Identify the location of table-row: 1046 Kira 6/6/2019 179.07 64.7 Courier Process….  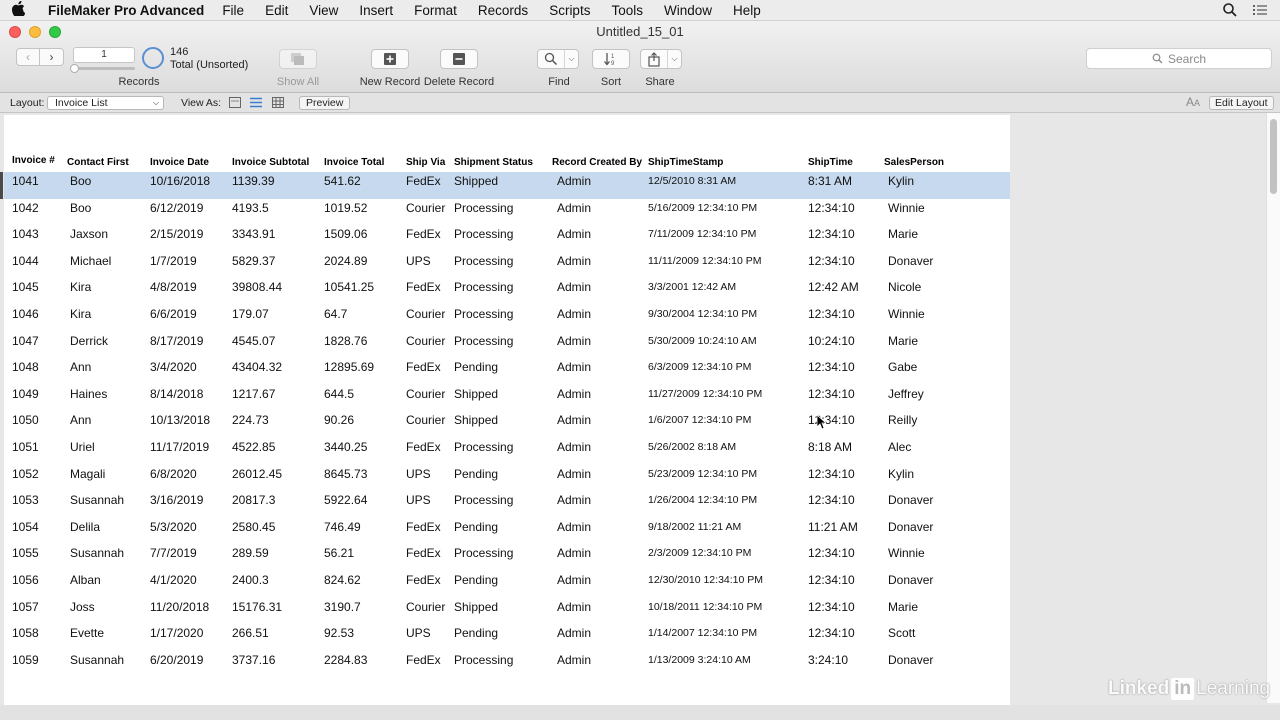
(507, 318).